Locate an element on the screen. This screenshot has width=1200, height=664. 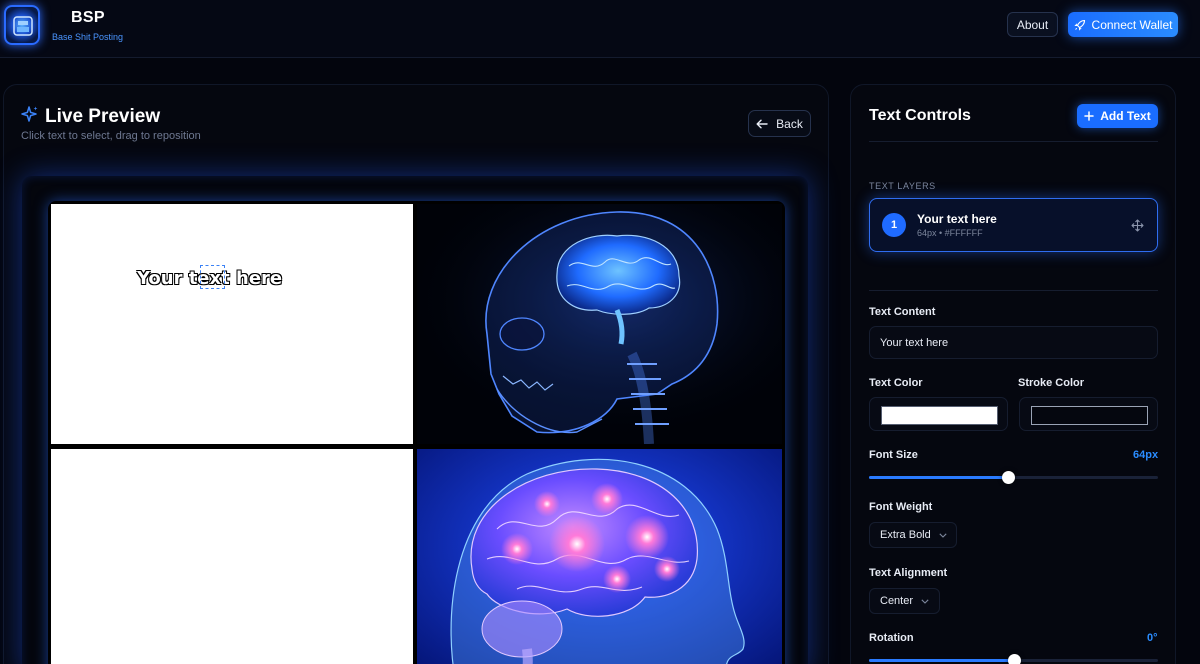
stroke-color-picker is located at coordinates (1088, 414).